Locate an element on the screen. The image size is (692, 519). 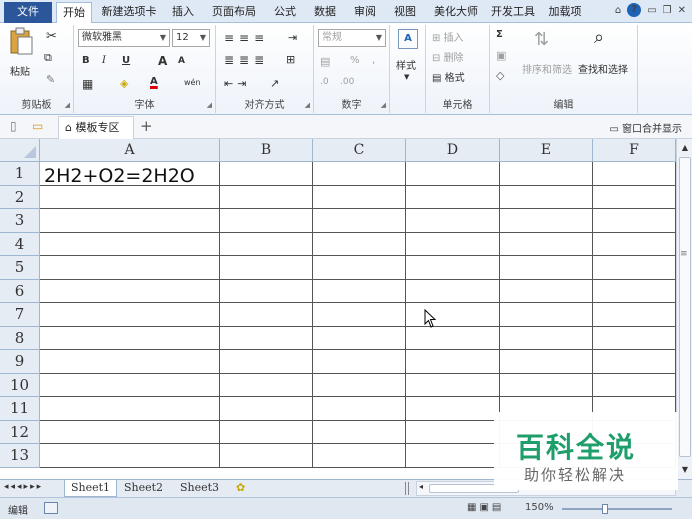
cell-a3 is located at coordinates (130, 221).